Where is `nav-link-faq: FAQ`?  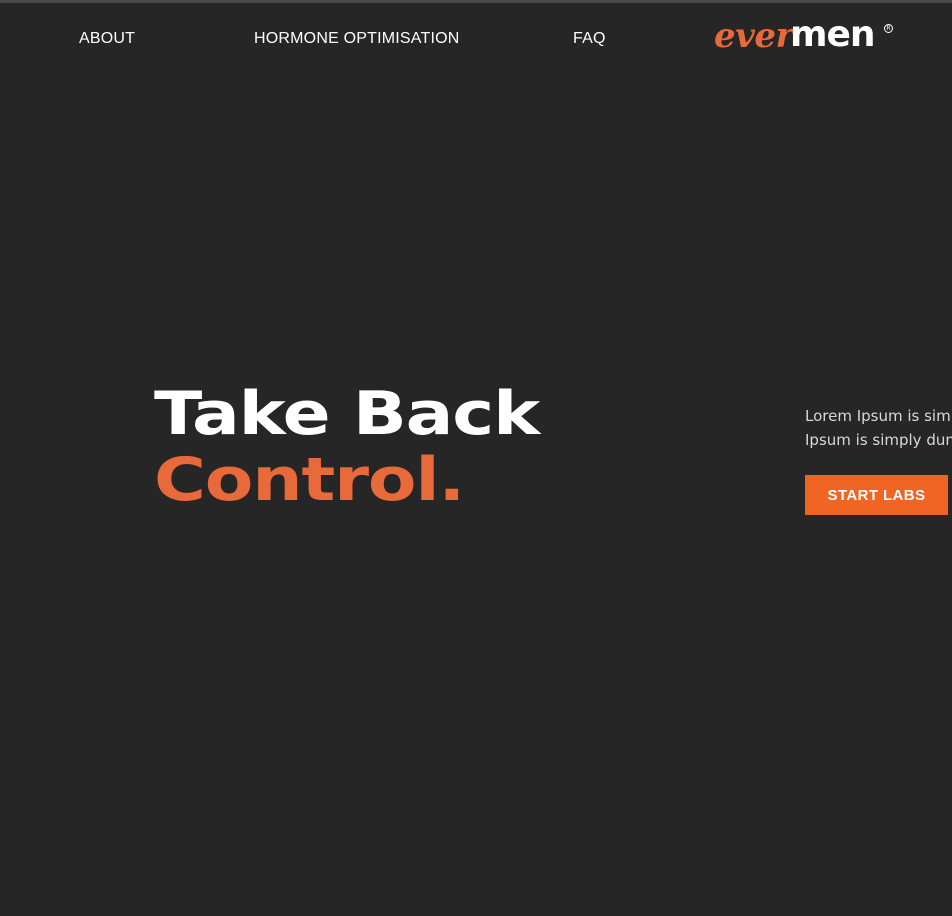 nav-link-faq: FAQ is located at coordinates (589, 39).